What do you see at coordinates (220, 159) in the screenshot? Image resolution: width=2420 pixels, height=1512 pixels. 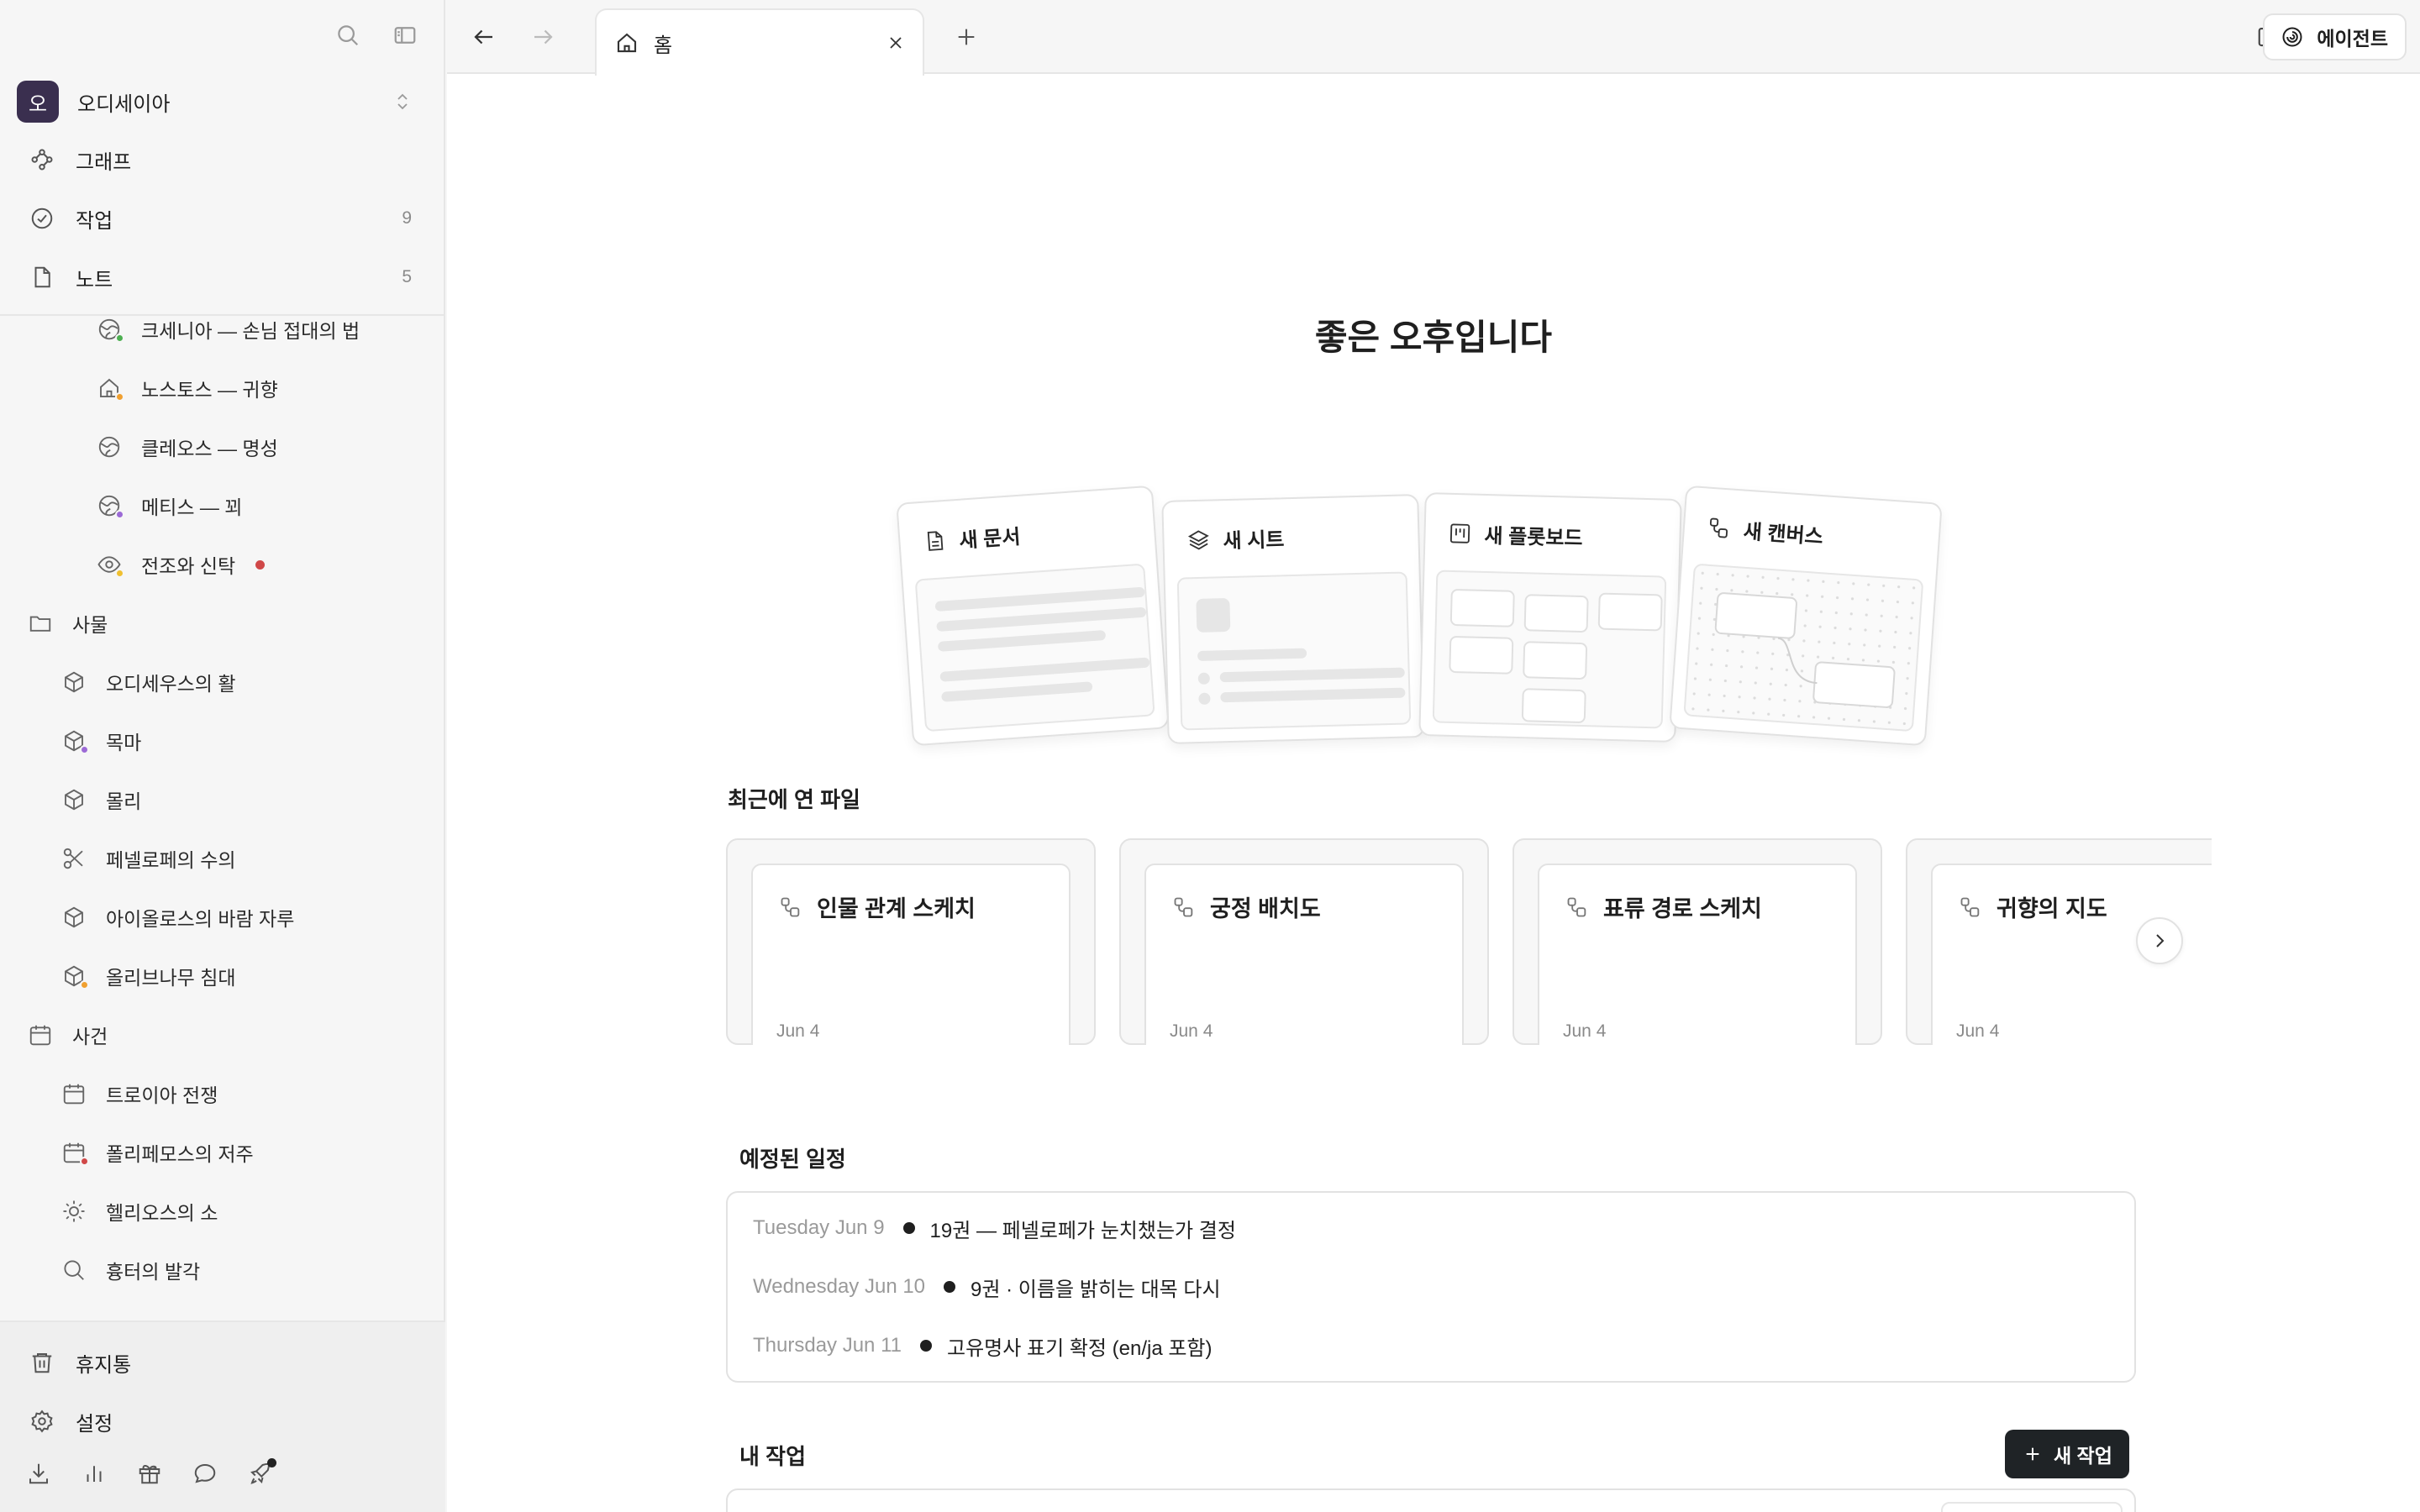 I see `nav-graph: 그래프` at bounding box center [220, 159].